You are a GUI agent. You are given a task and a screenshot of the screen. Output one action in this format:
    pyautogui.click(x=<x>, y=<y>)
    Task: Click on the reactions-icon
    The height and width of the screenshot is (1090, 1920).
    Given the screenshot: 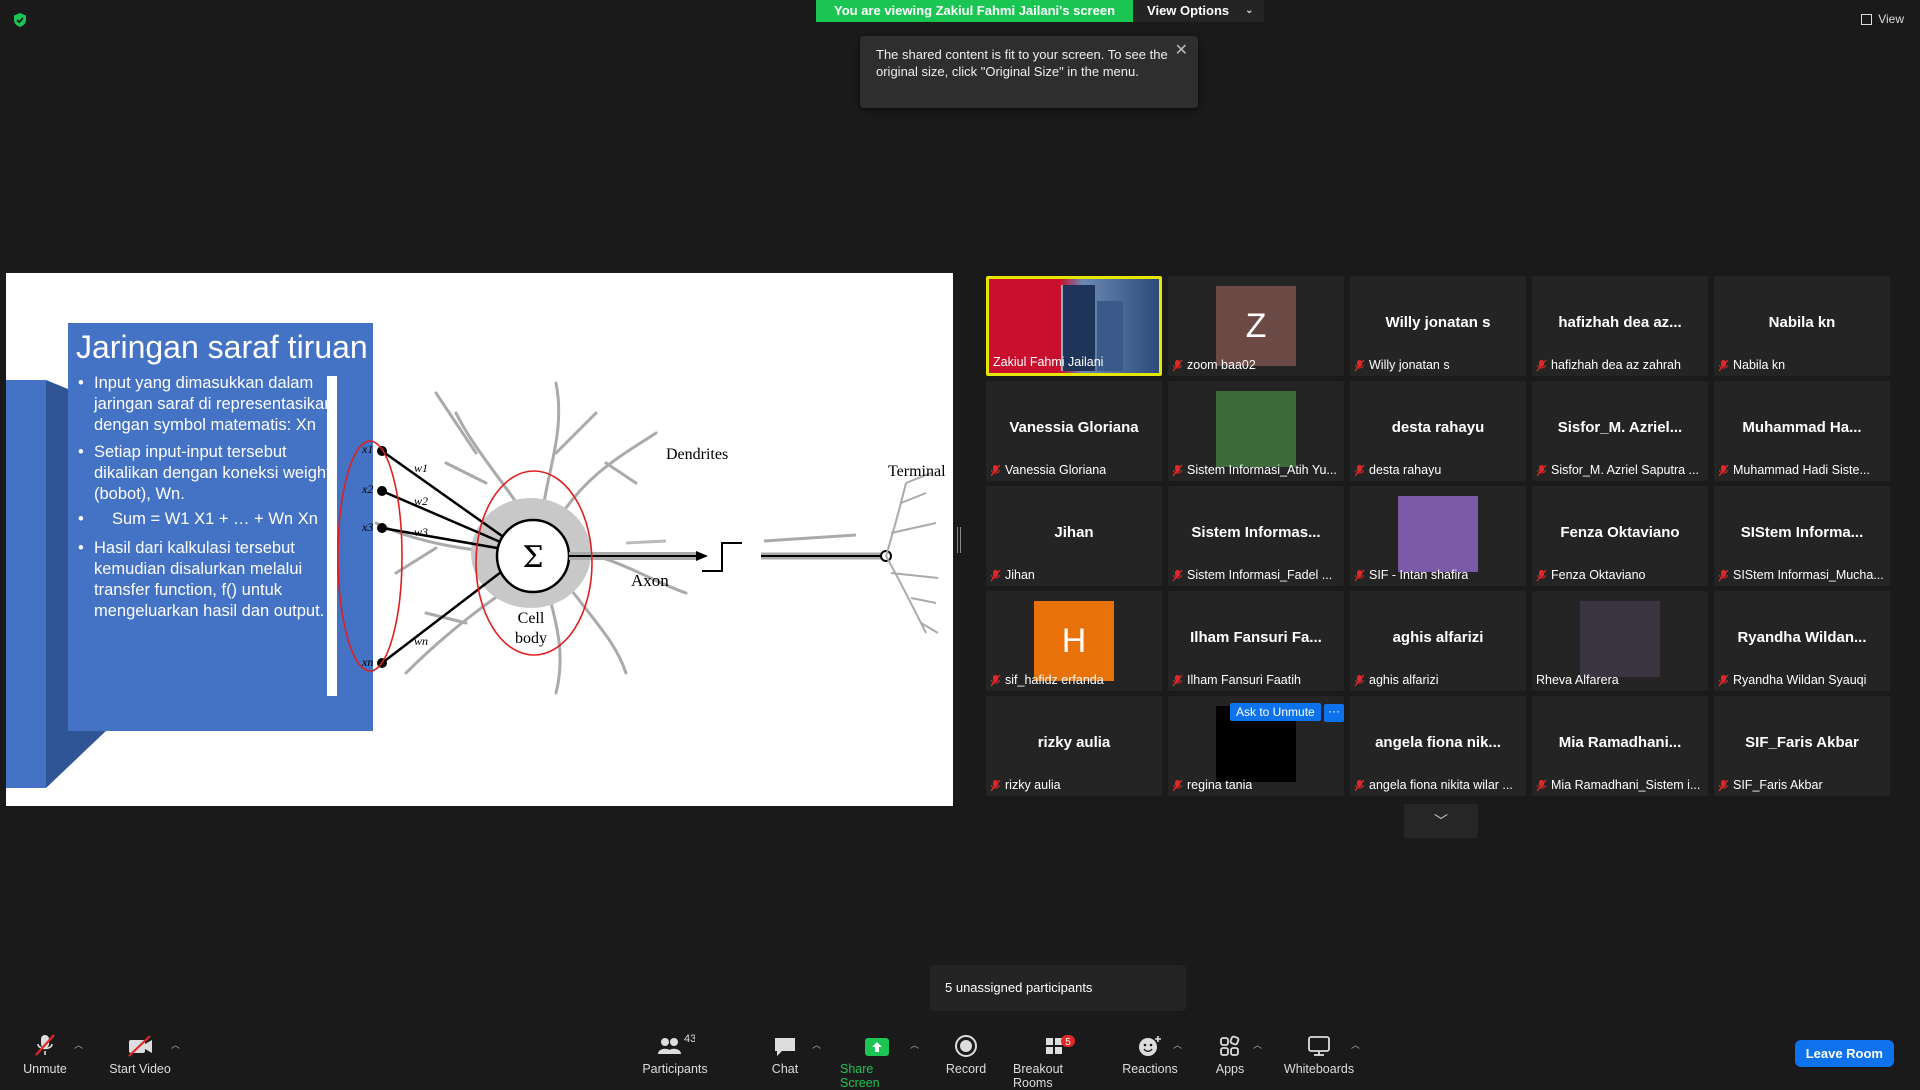 What is the action you would take?
    pyautogui.click(x=1150, y=1043)
    